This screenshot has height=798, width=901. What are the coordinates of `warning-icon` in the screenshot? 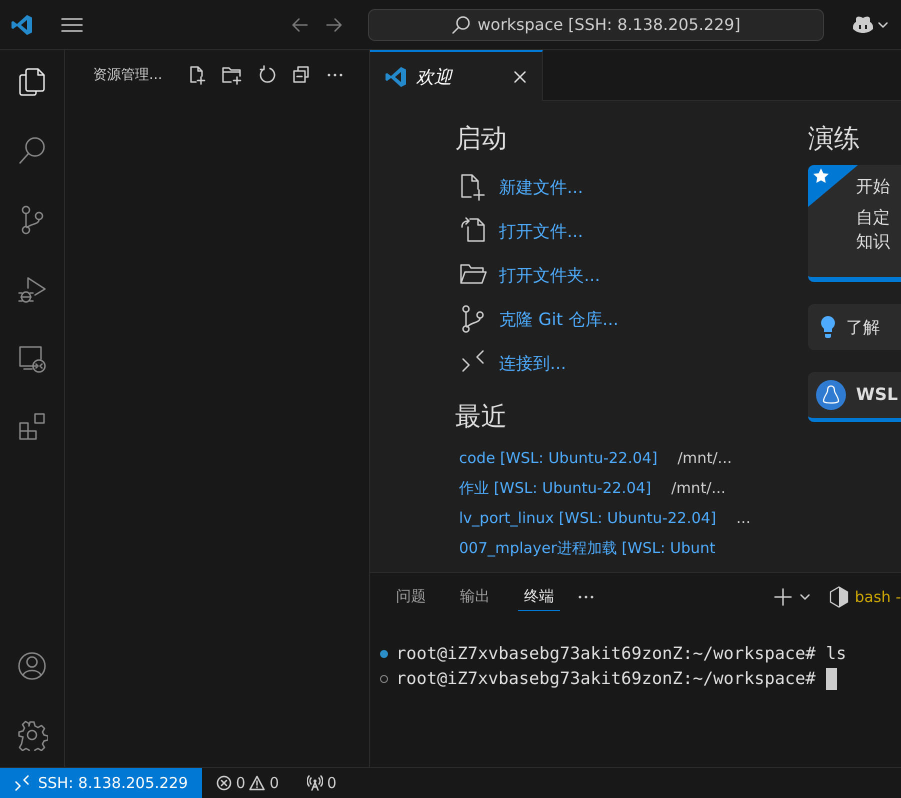 It's located at (257, 783).